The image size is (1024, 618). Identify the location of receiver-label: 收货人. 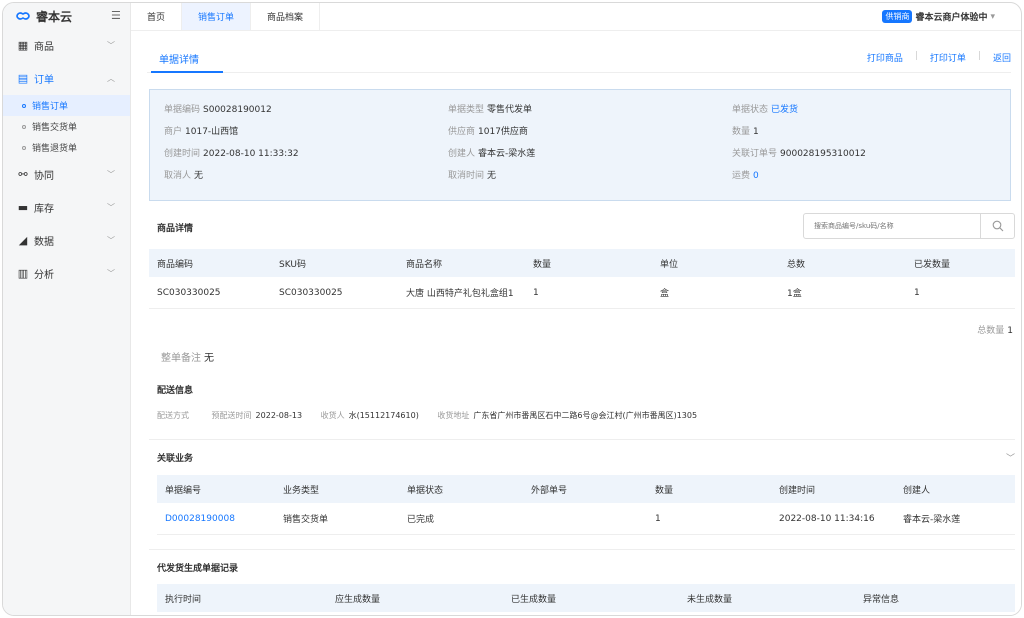
(332, 415).